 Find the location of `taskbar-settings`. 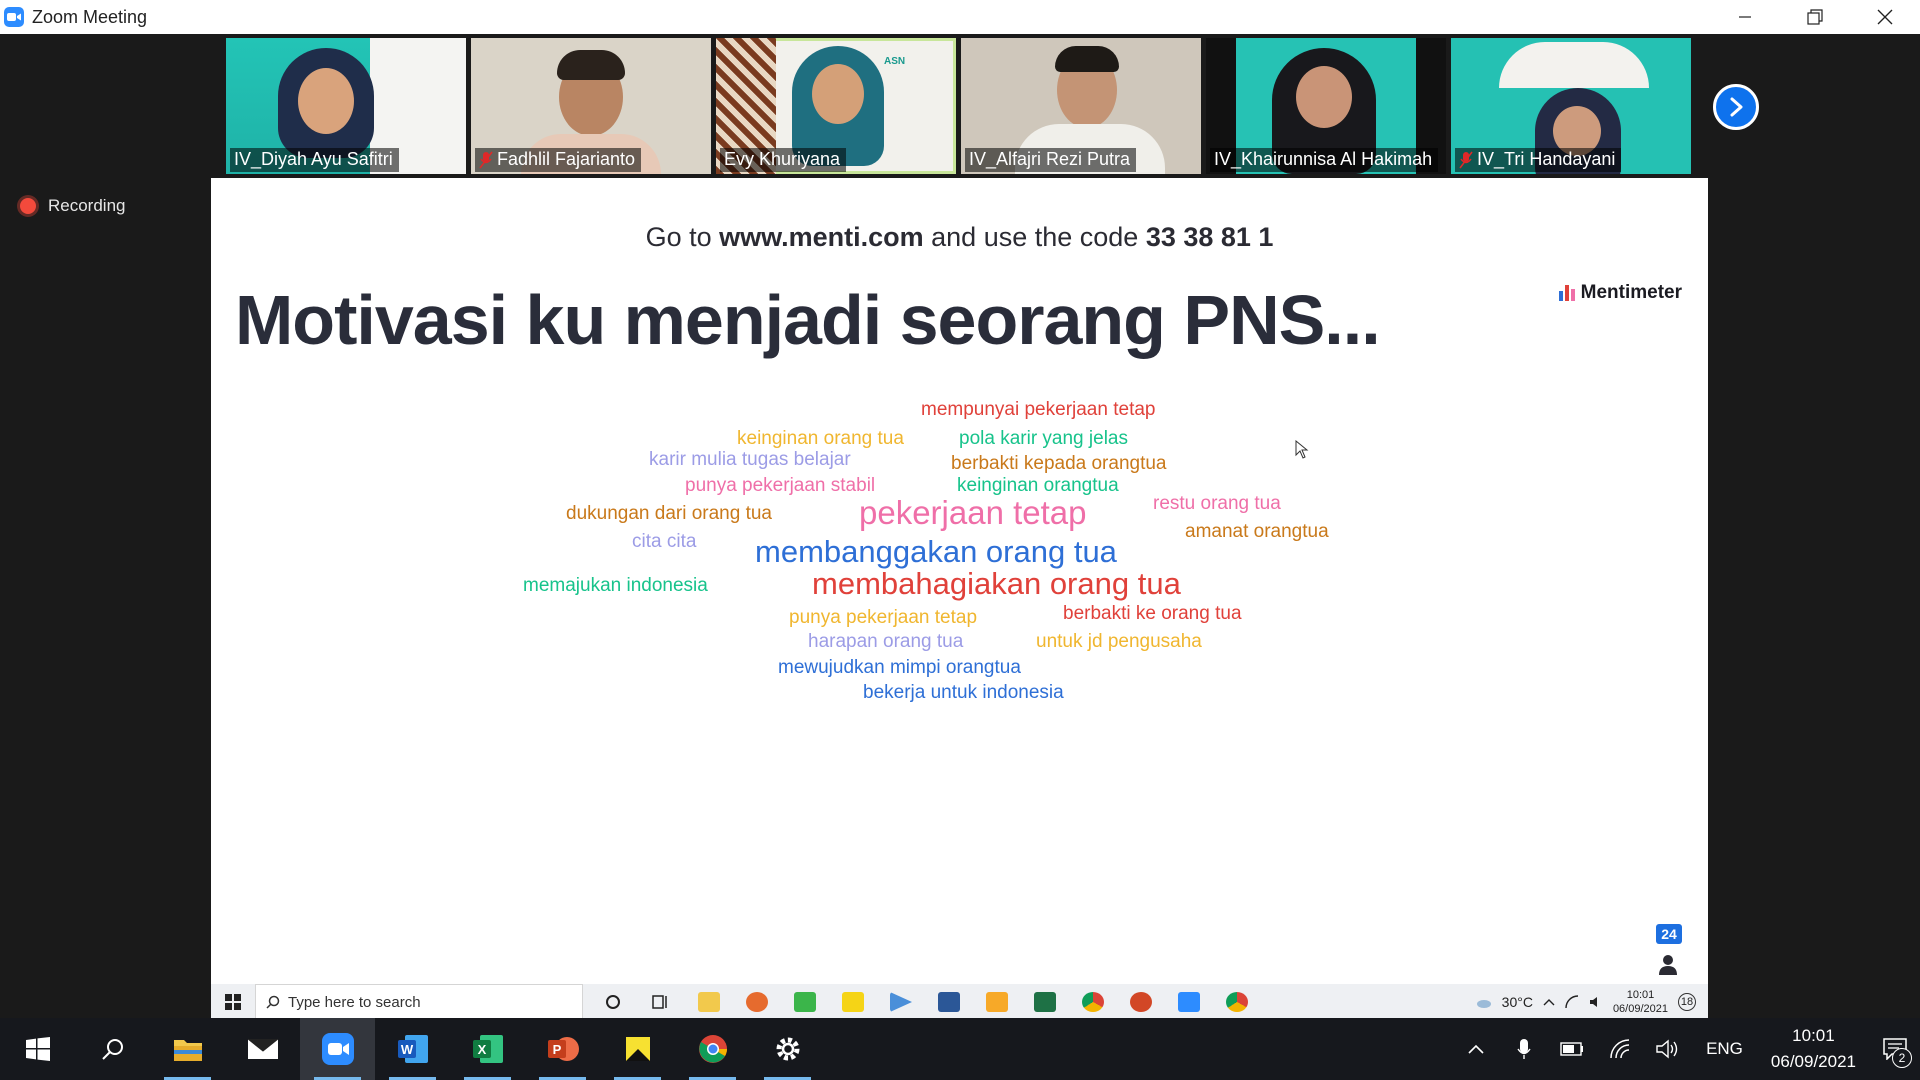

taskbar-settings is located at coordinates (787, 1049).